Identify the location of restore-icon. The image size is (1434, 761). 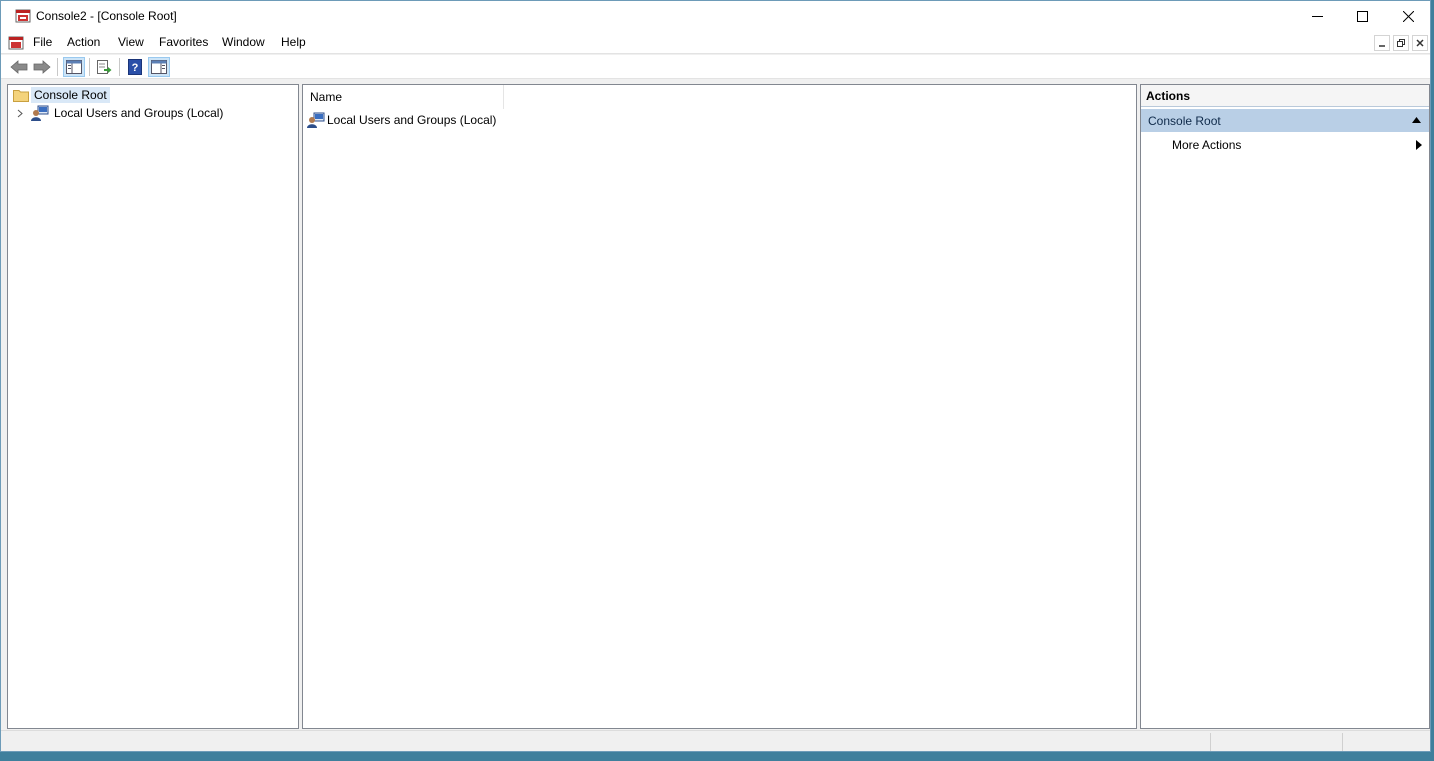
(1401, 43).